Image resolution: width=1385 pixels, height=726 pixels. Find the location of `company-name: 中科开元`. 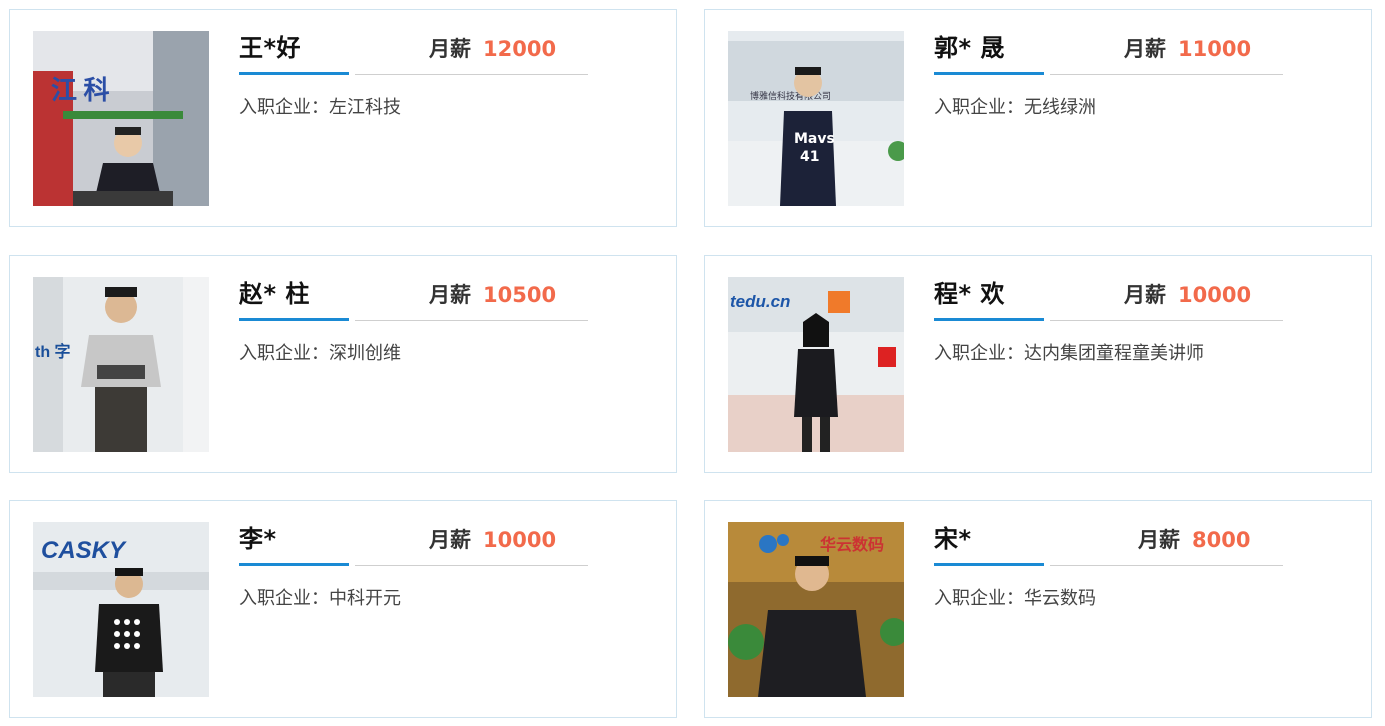

company-name: 中科开元 is located at coordinates (365, 598).